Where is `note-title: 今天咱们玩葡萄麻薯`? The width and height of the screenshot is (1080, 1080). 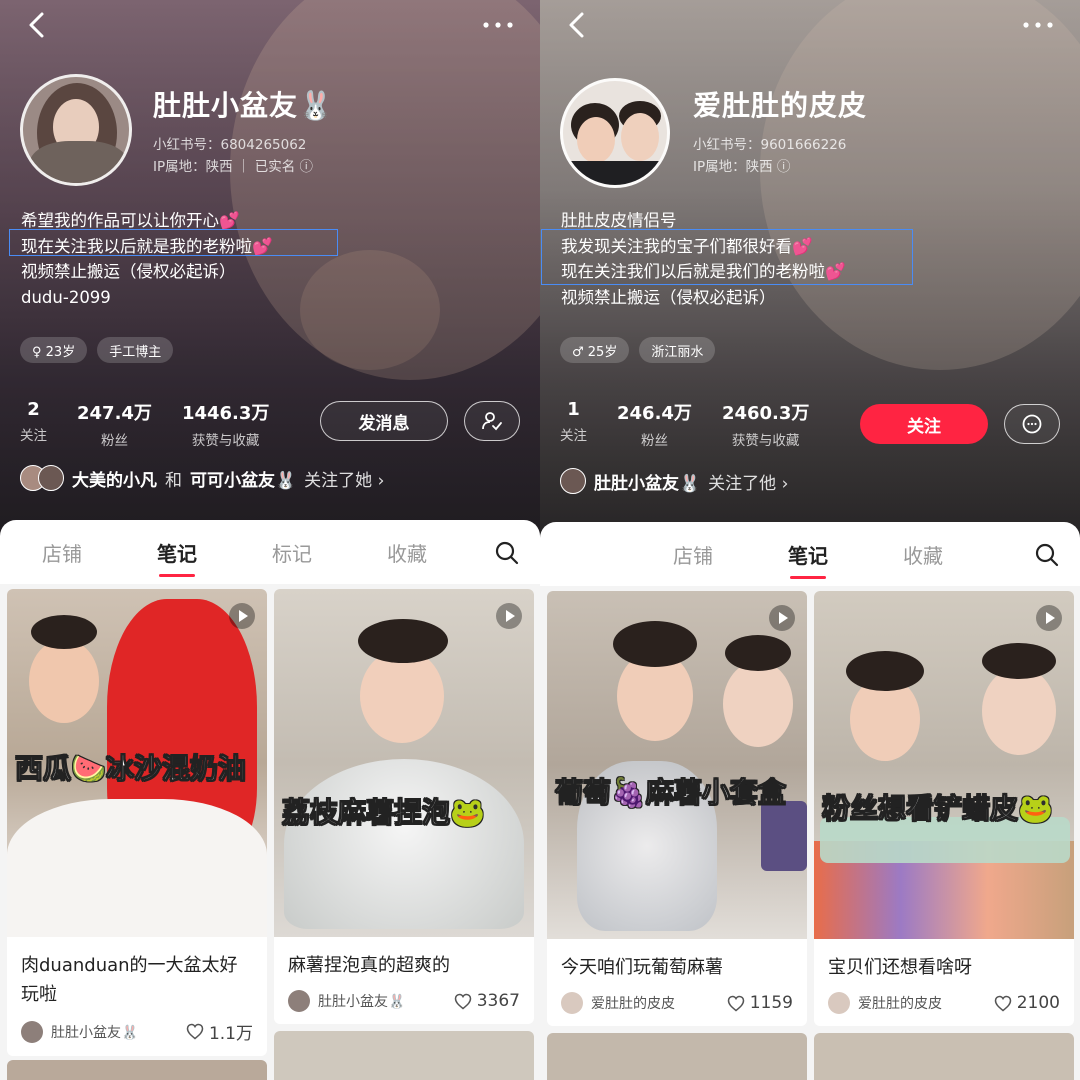
note-title: 今天咱们玩葡萄麻薯 is located at coordinates (642, 967).